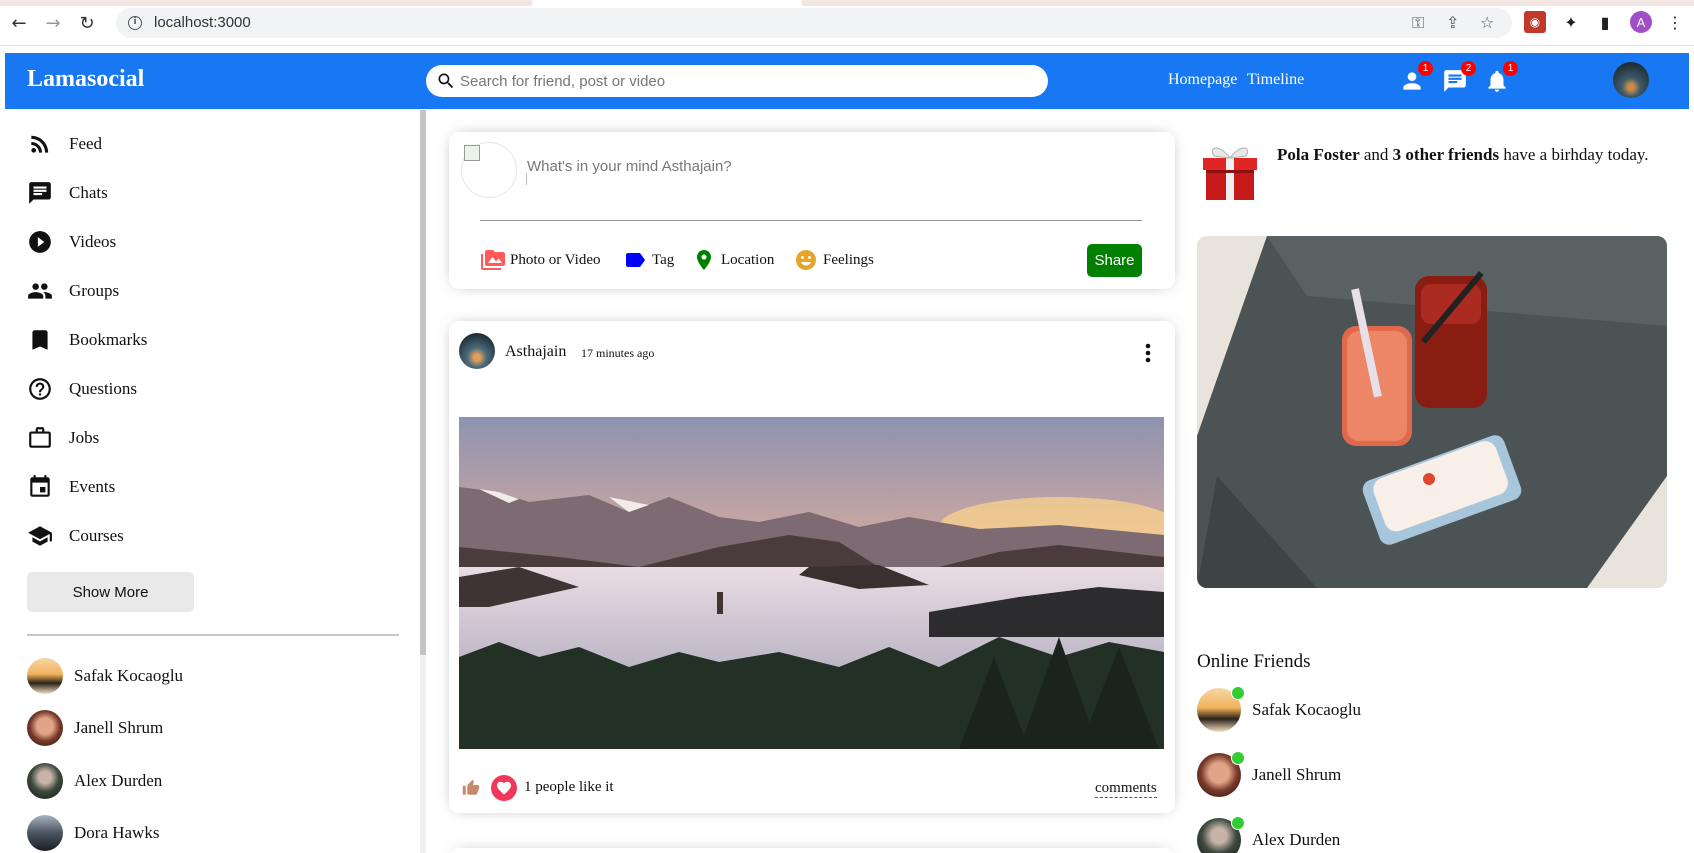 This screenshot has height=853, width=1694. I want to click on birthday-others: 3 other friends, so click(1446, 154).